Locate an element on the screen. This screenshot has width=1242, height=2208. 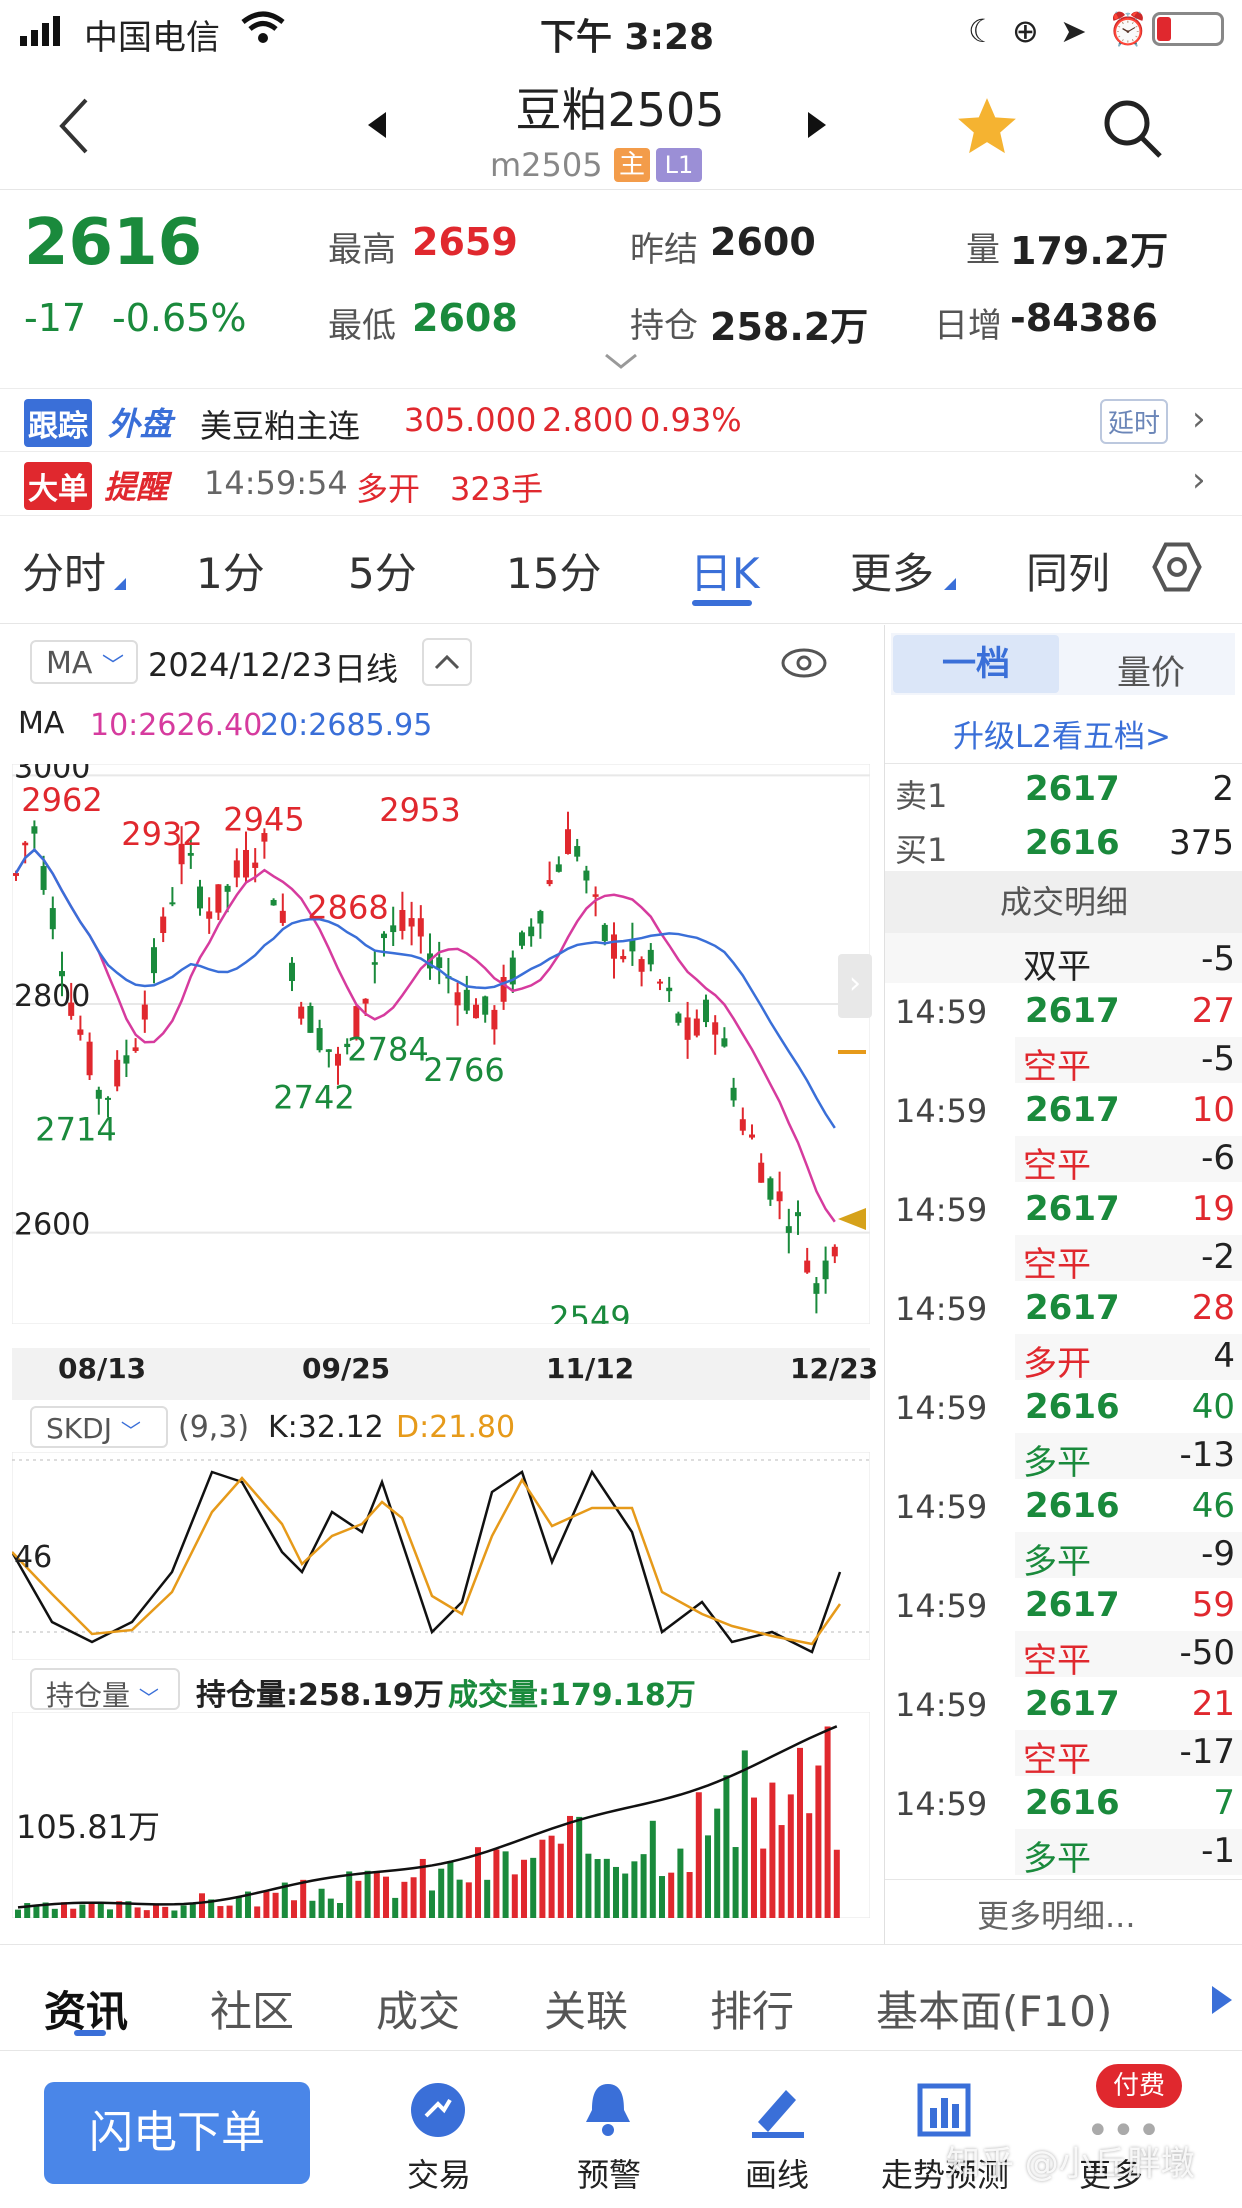
tab-1min: 1分 is located at coordinates (230, 570).